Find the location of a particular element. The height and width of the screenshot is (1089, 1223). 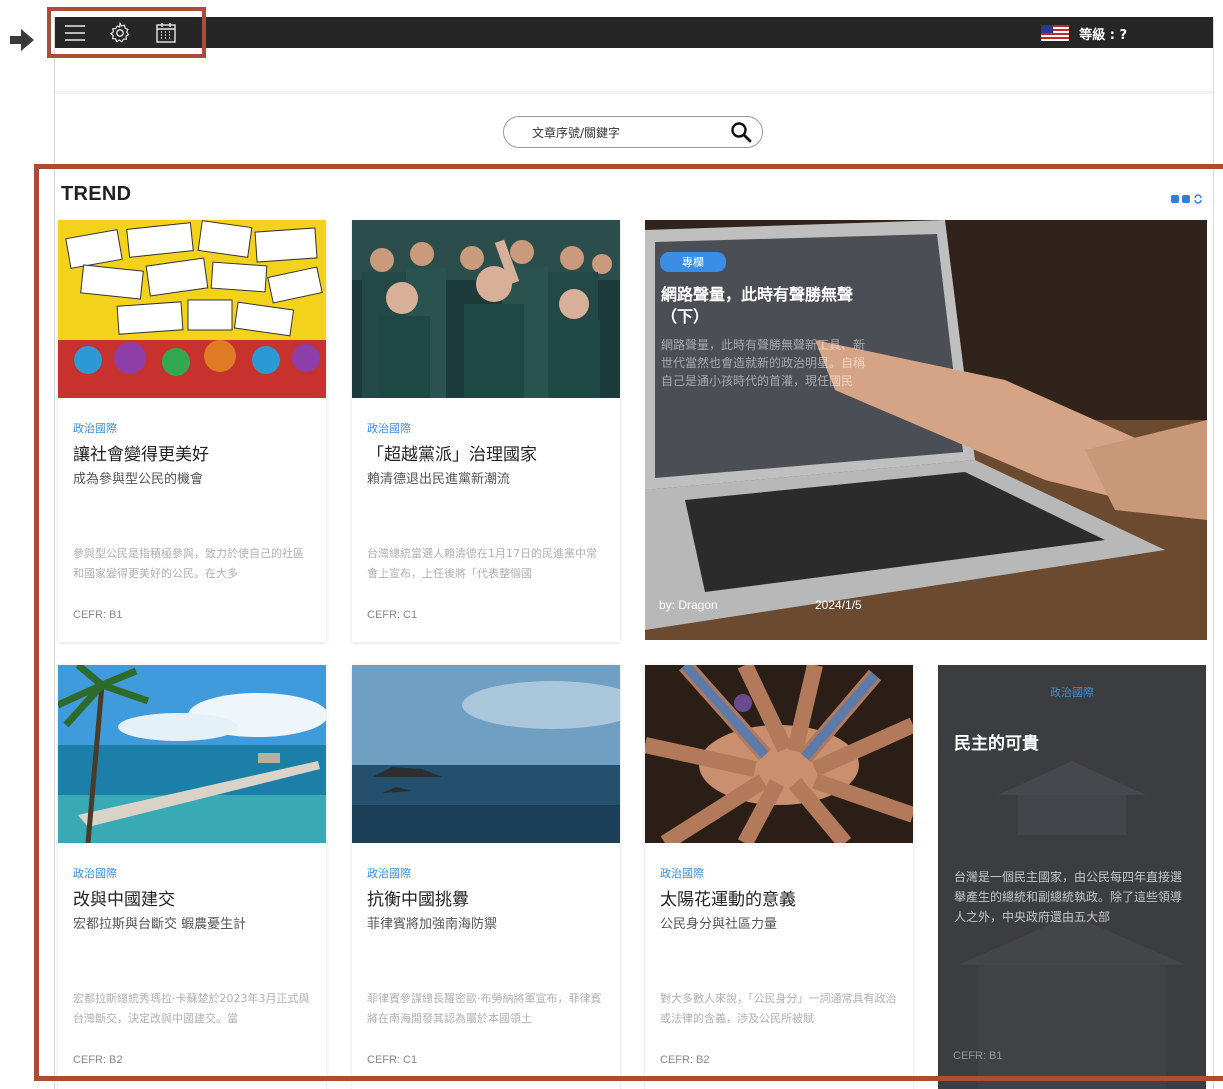

top-navbar: 等級 : ? is located at coordinates (634, 32).